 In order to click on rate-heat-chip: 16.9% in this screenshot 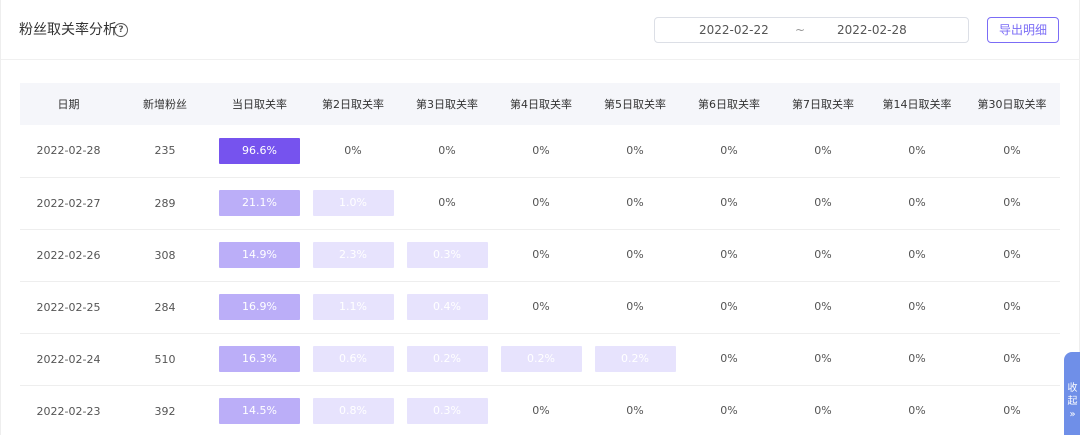, I will do `click(259, 307)`.